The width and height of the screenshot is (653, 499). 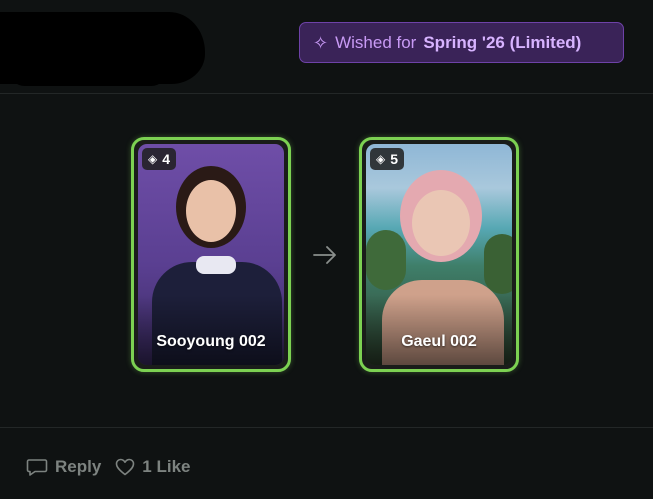 What do you see at coordinates (166, 159) in the screenshot?
I see `card-level: 4` at bounding box center [166, 159].